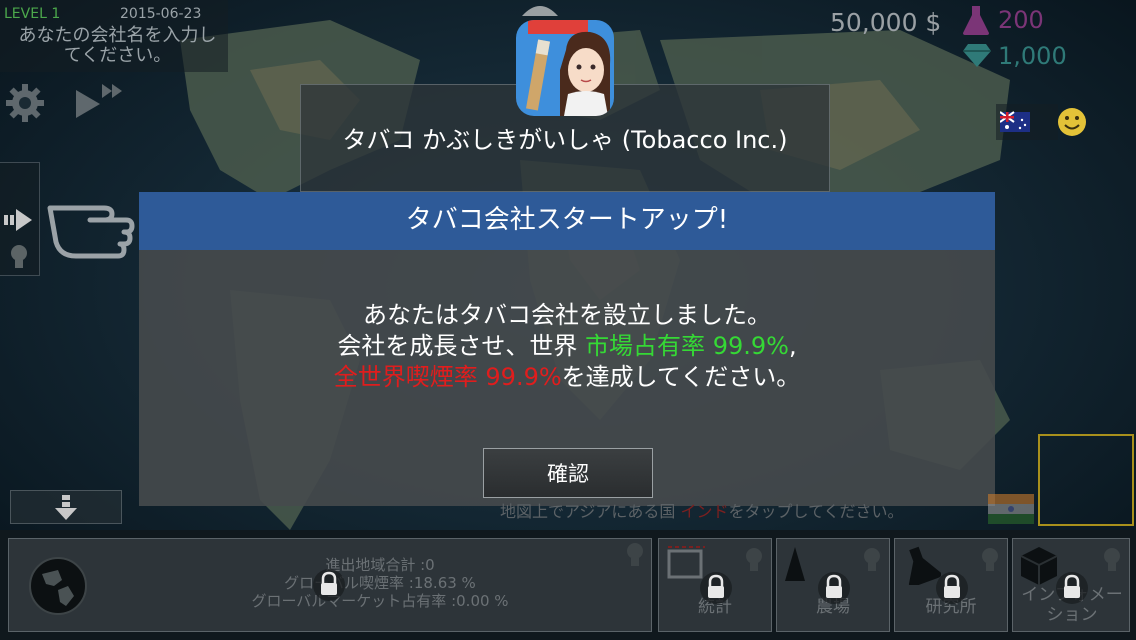 The height and width of the screenshot is (640, 1136). Describe the element at coordinates (565, 140) in the screenshot. I see `app-title: タバコ かぶしきがいしゃ (Tobacco Inc.)` at that location.